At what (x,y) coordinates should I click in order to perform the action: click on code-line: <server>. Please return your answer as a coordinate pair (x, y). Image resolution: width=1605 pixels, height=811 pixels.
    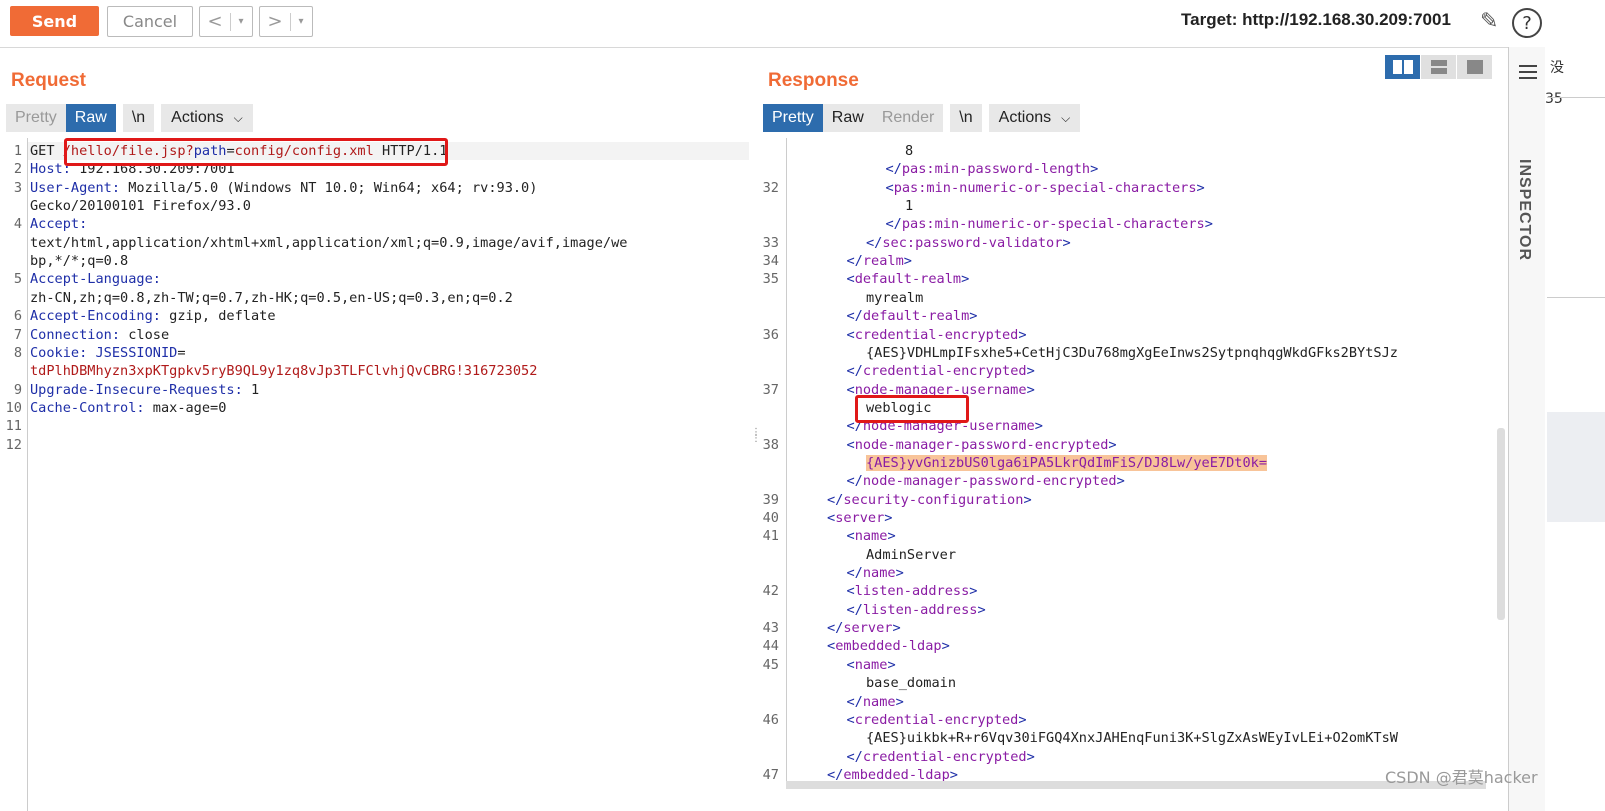
    Looking at the image, I should click on (859, 518).